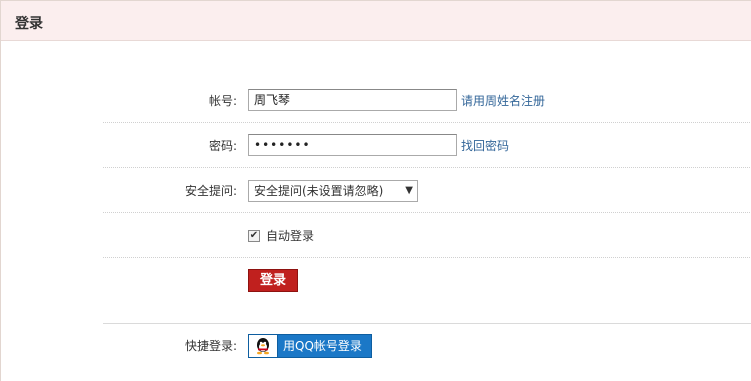 The image size is (751, 381). I want to click on quick-login-row: 快捷登录: 用QQ帐号登录, so click(427, 349).